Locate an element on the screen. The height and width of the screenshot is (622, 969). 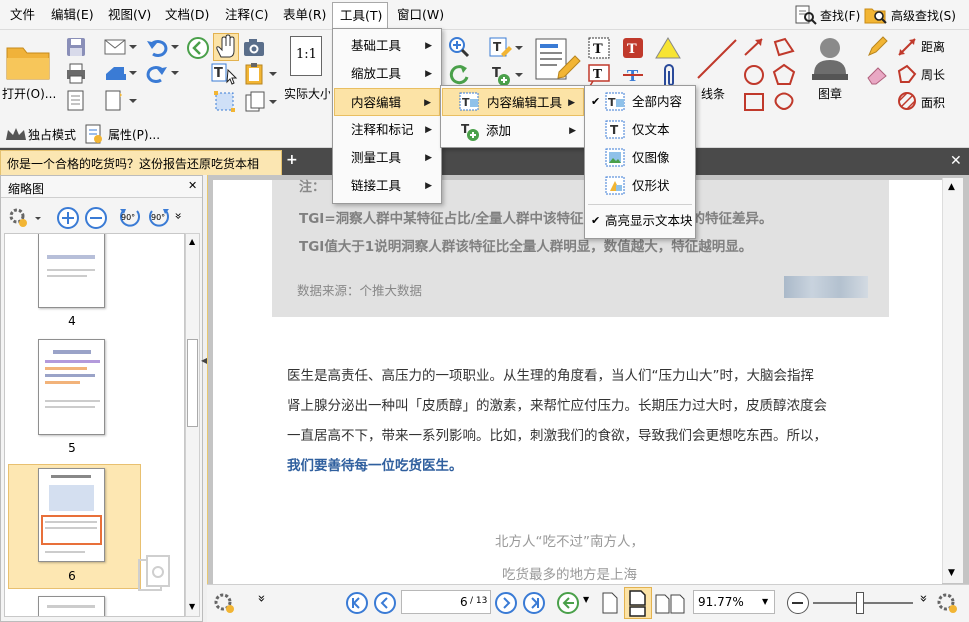
zoom-out-button is located at coordinates (798, 603).